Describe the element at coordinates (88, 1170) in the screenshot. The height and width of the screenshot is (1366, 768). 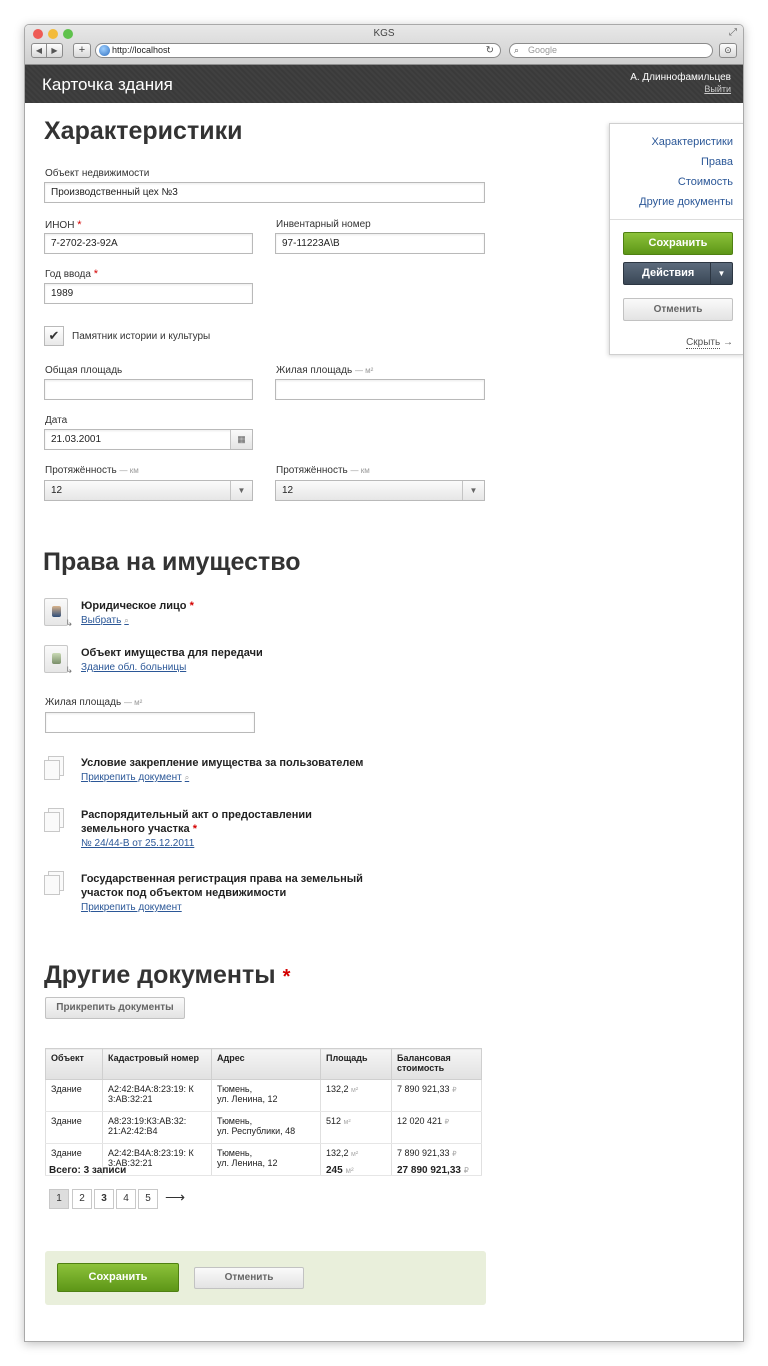
I see `total-records: Всего: 3 записи` at that location.